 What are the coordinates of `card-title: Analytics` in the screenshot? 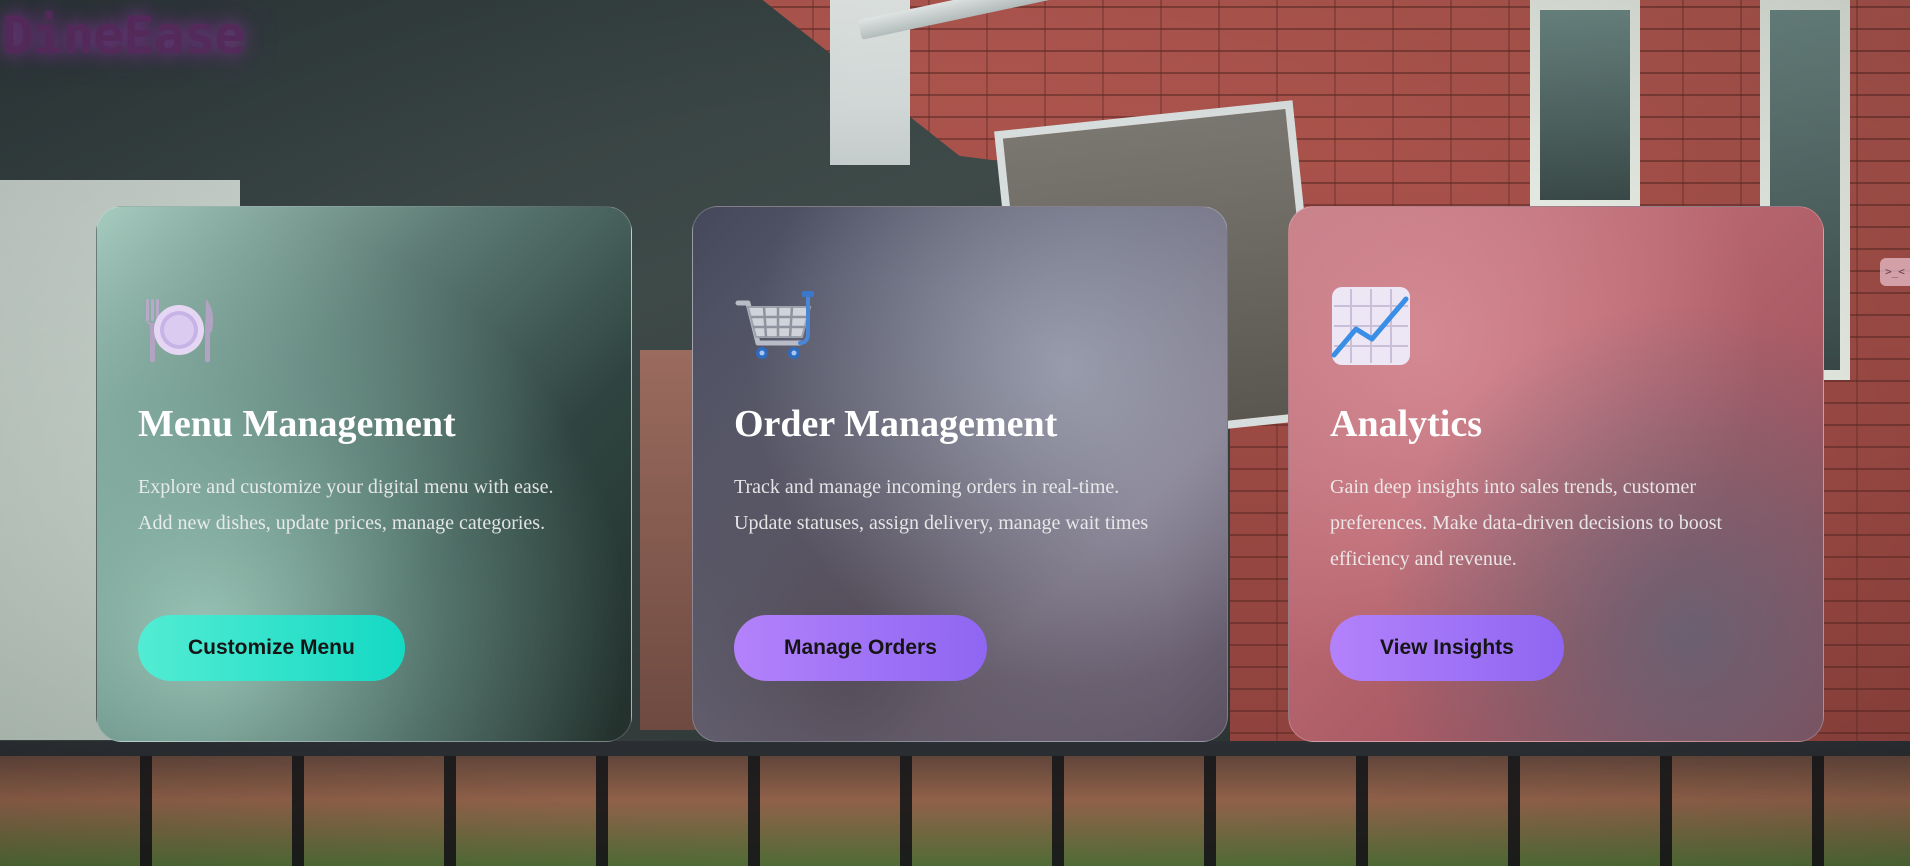 It's located at (1406, 424).